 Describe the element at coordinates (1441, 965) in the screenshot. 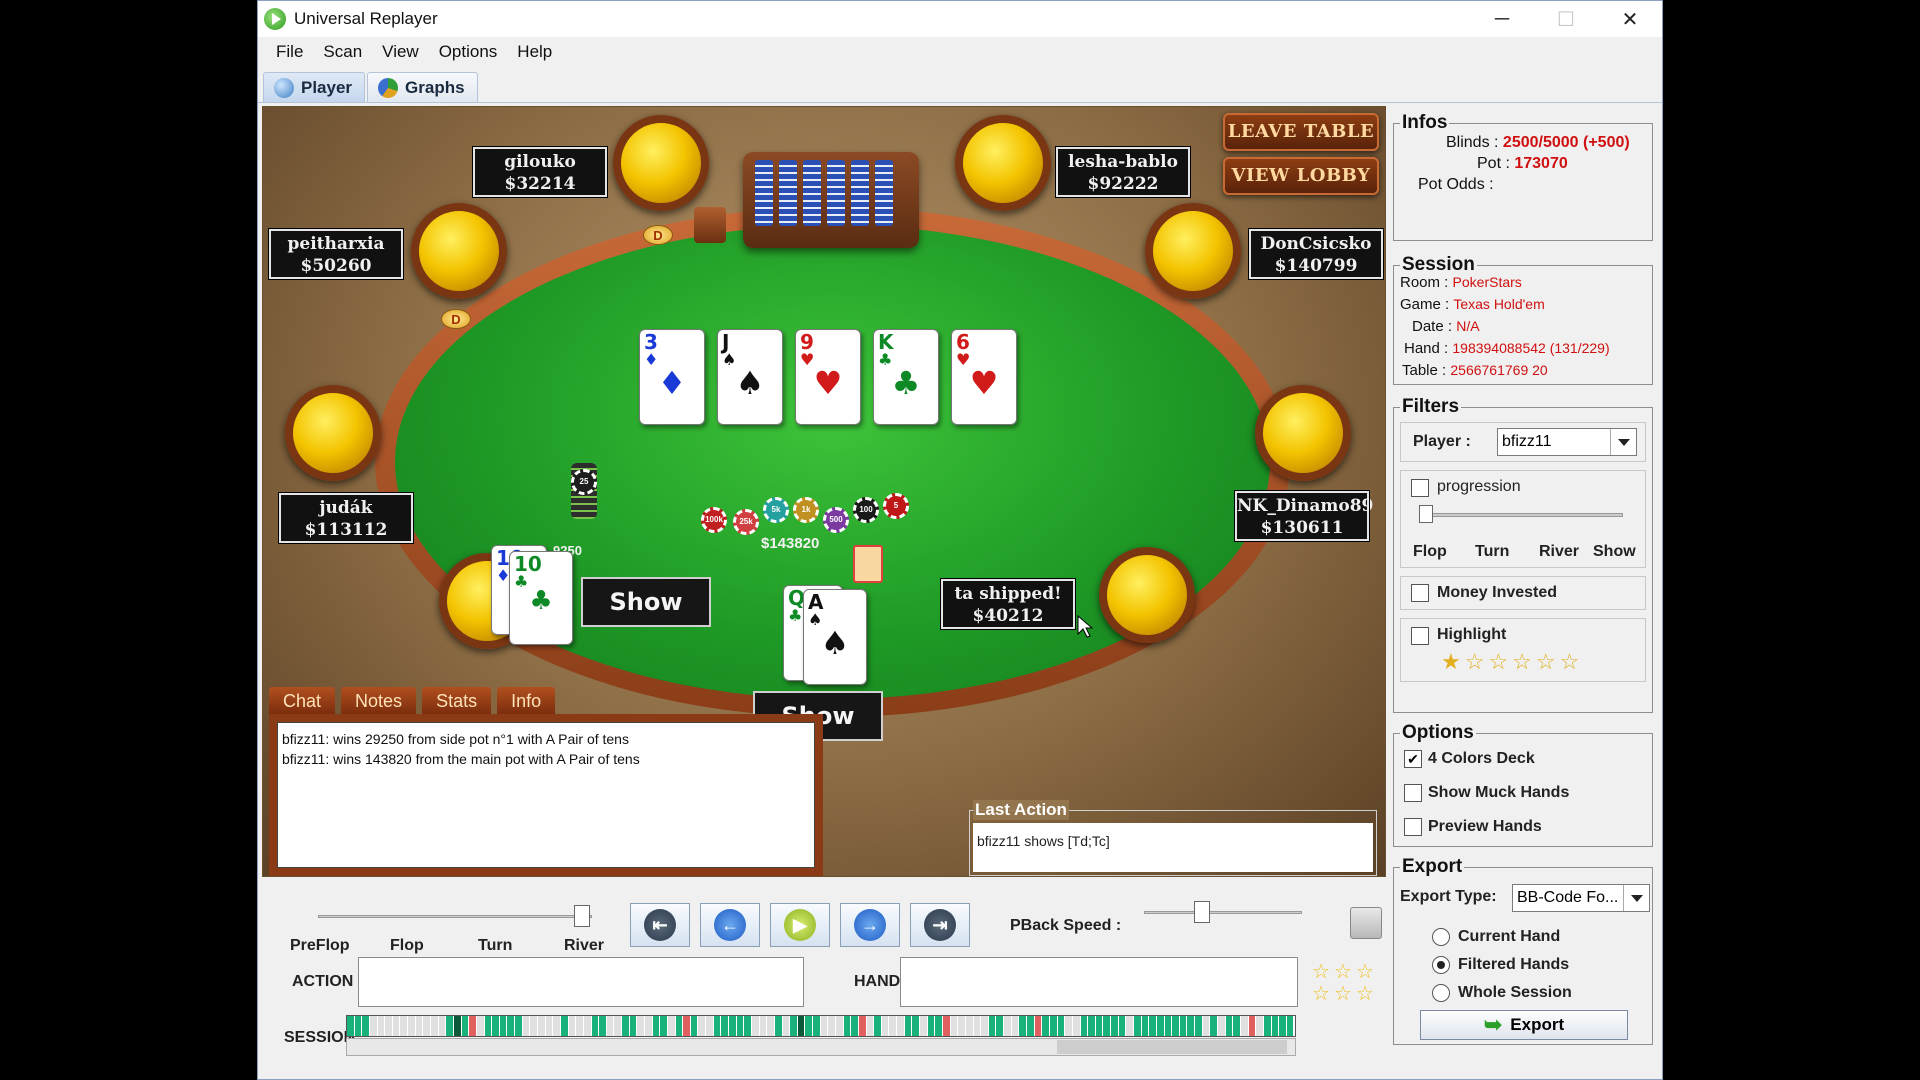

I see `radio-filtered-hands` at that location.